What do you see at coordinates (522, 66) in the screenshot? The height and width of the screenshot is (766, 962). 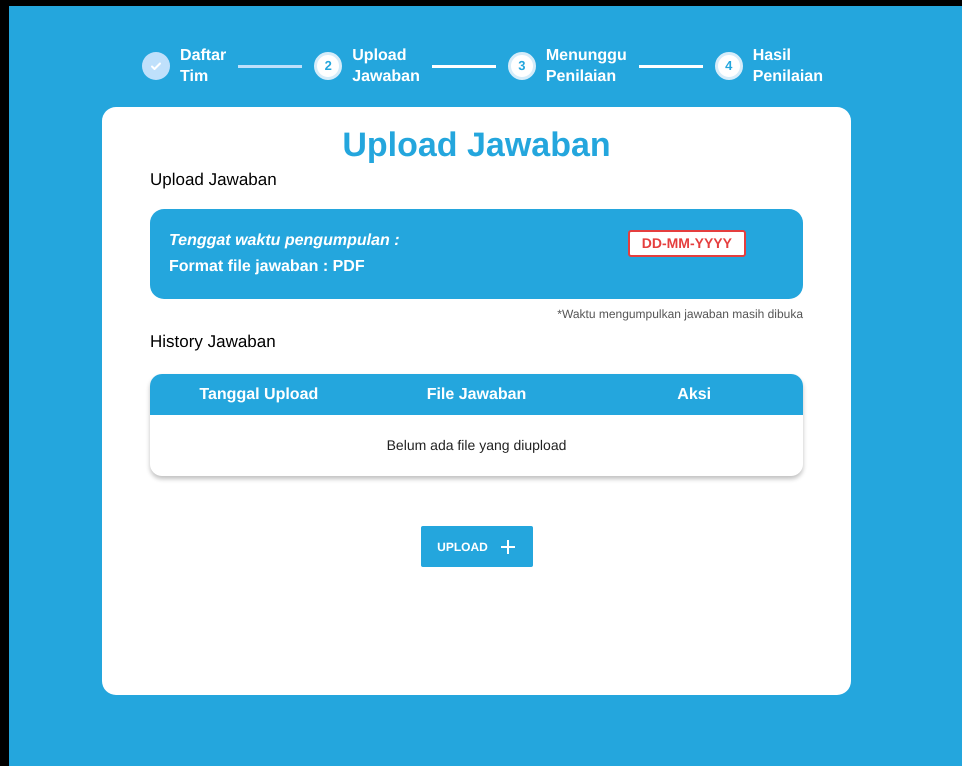 I see `step-number: 3` at bounding box center [522, 66].